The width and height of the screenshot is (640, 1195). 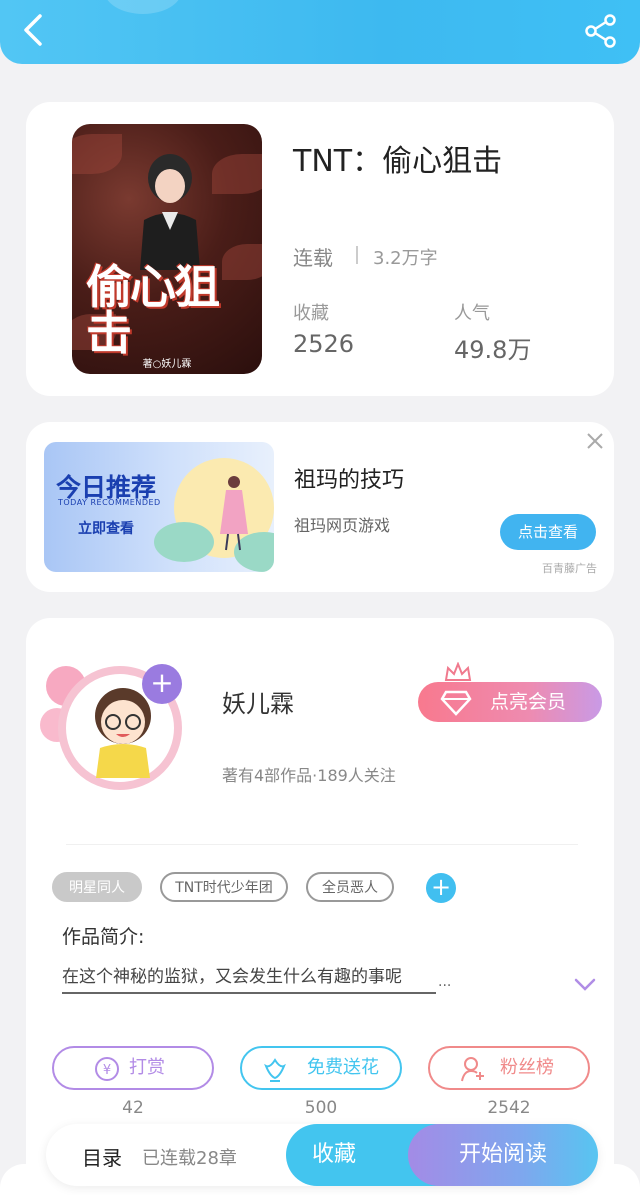 I want to click on flower-icon, so click(x=275, y=1070).